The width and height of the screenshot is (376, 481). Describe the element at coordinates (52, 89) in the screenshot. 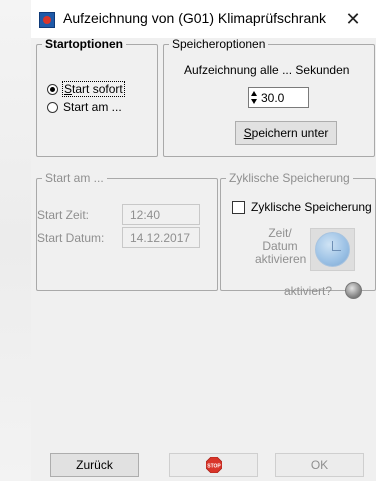

I see `radio-start-now-dot` at that location.